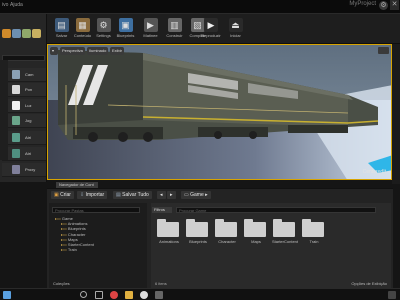 This screenshot has width=400, height=300. I want to click on toolbar-button: ⚙ Settings, so click(103, 29).